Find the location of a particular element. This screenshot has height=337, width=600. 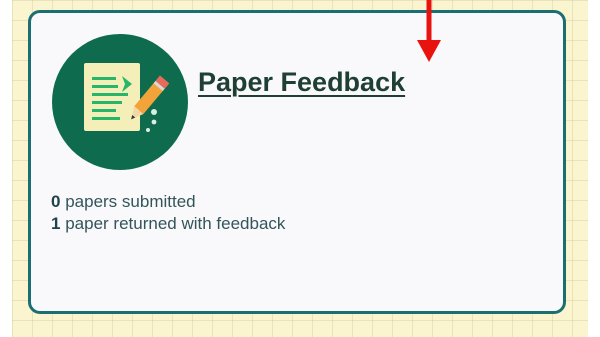

stat-returned: 1 paper returned with feedback is located at coordinates (168, 224).